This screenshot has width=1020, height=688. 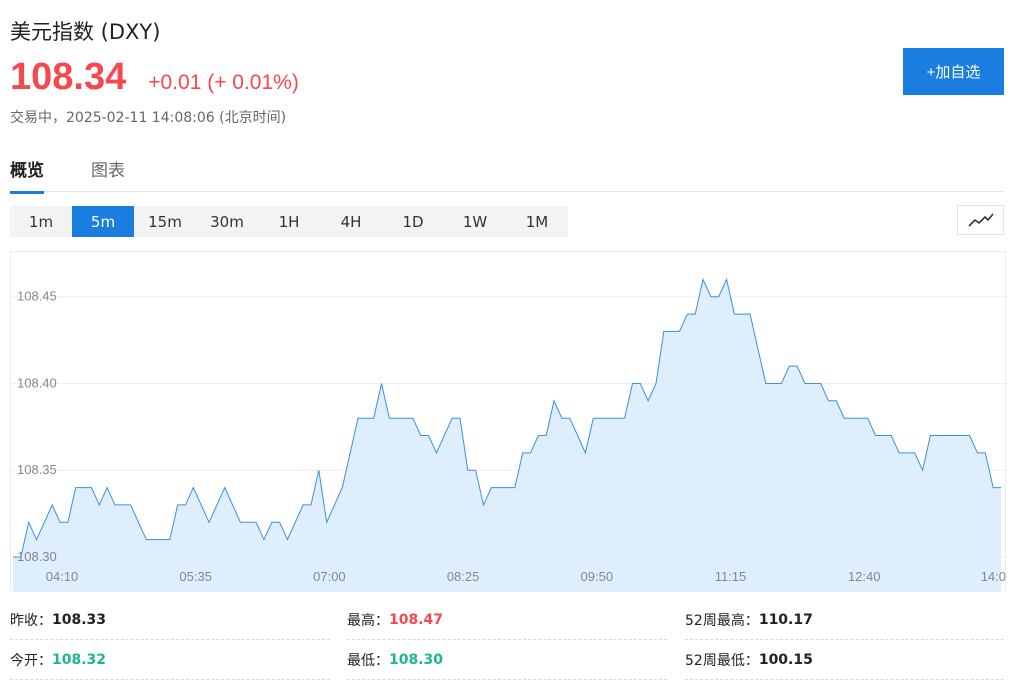 I want to click on x-tick-label: 08:25, so click(x=463, y=576).